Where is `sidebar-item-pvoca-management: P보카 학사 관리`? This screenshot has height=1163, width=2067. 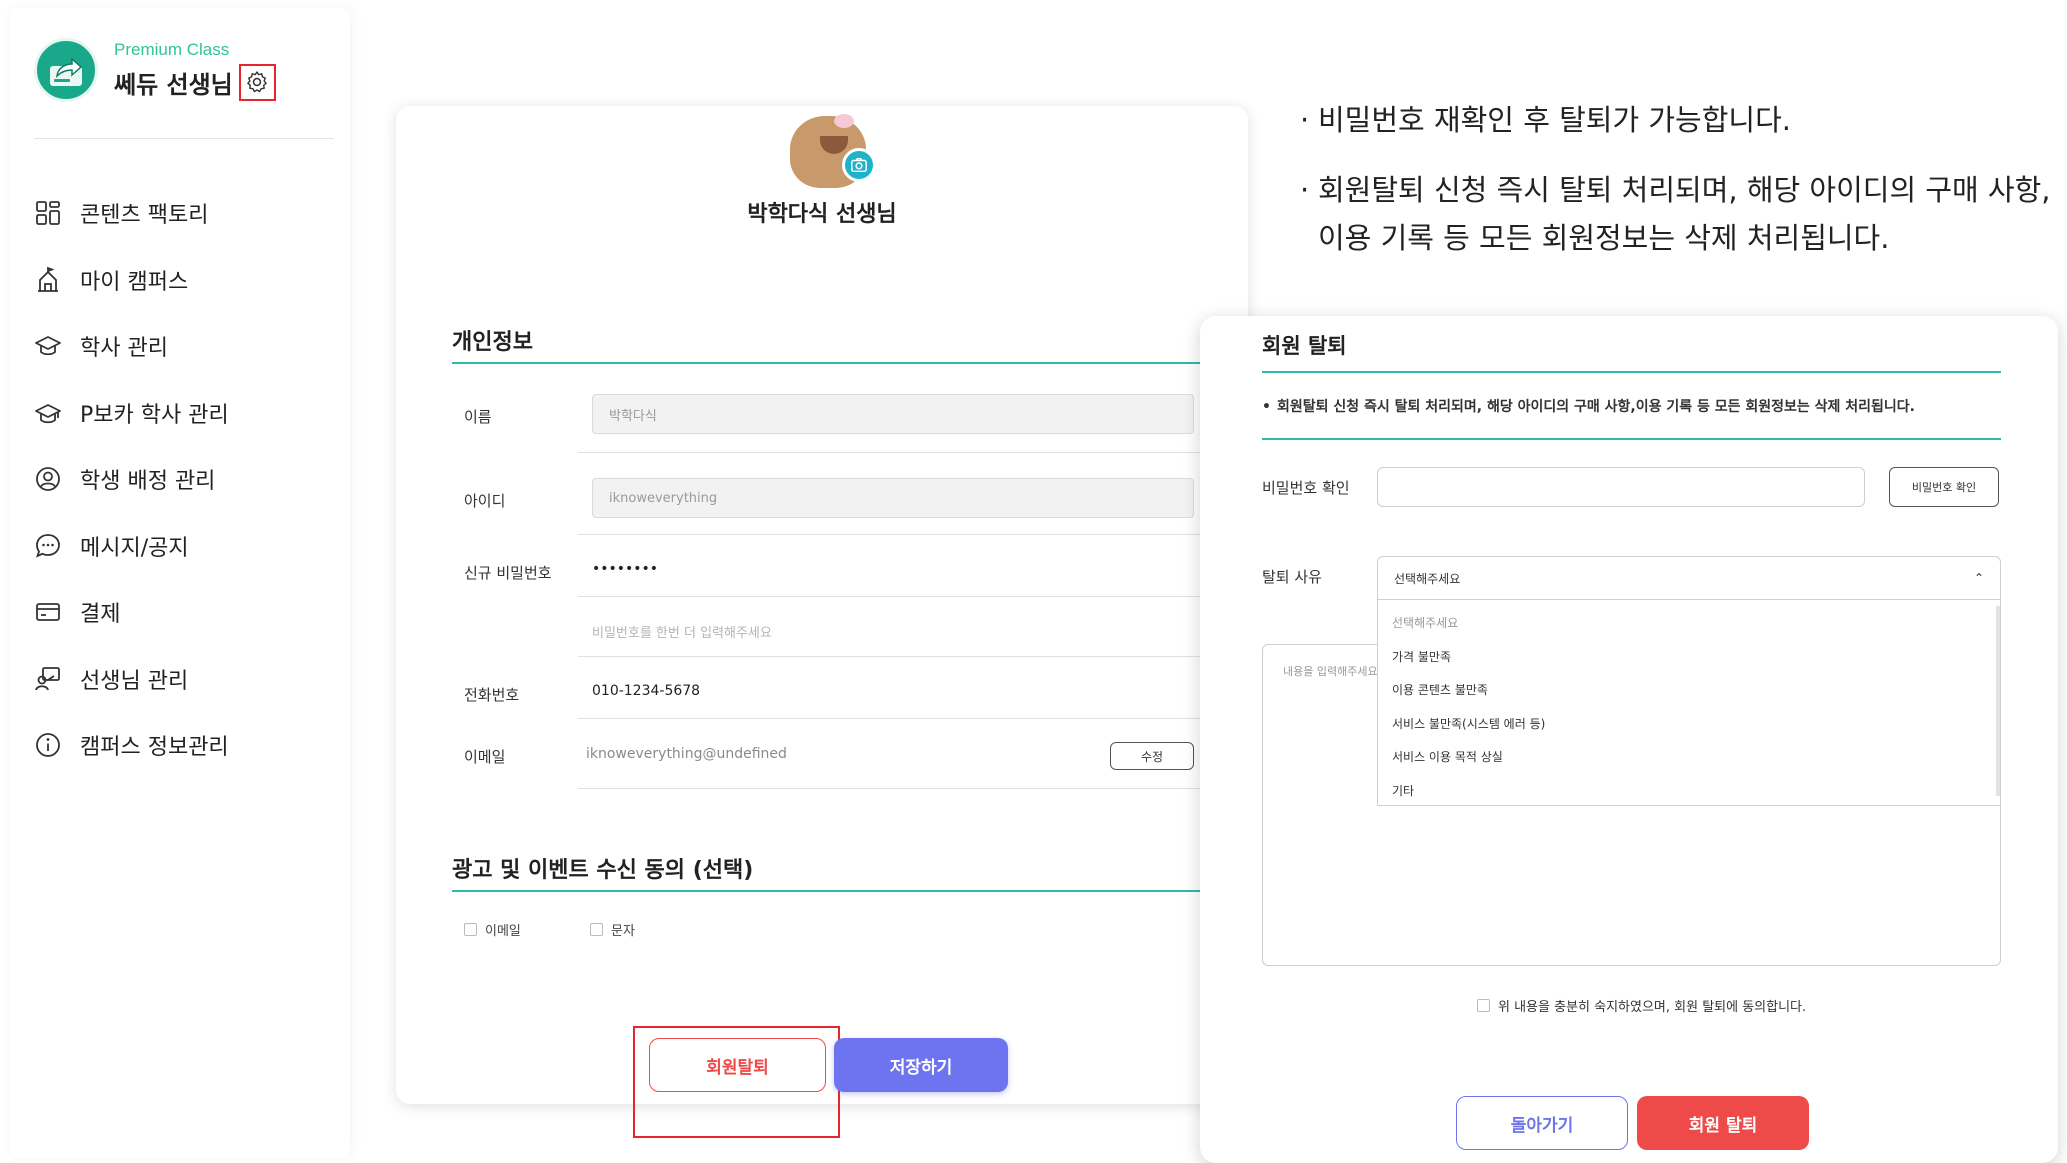
sidebar-item-pvoca-management: P보카 학사 관리 is located at coordinates (131, 413).